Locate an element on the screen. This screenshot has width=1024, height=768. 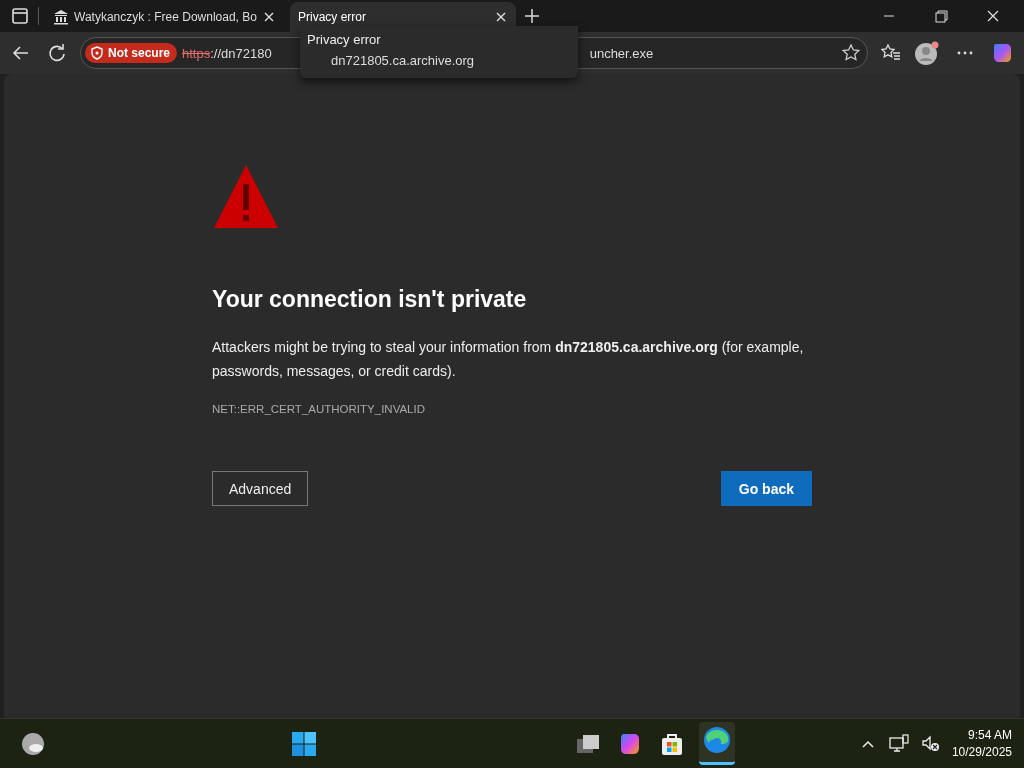
browser-icon is located at coordinates (717, 740).